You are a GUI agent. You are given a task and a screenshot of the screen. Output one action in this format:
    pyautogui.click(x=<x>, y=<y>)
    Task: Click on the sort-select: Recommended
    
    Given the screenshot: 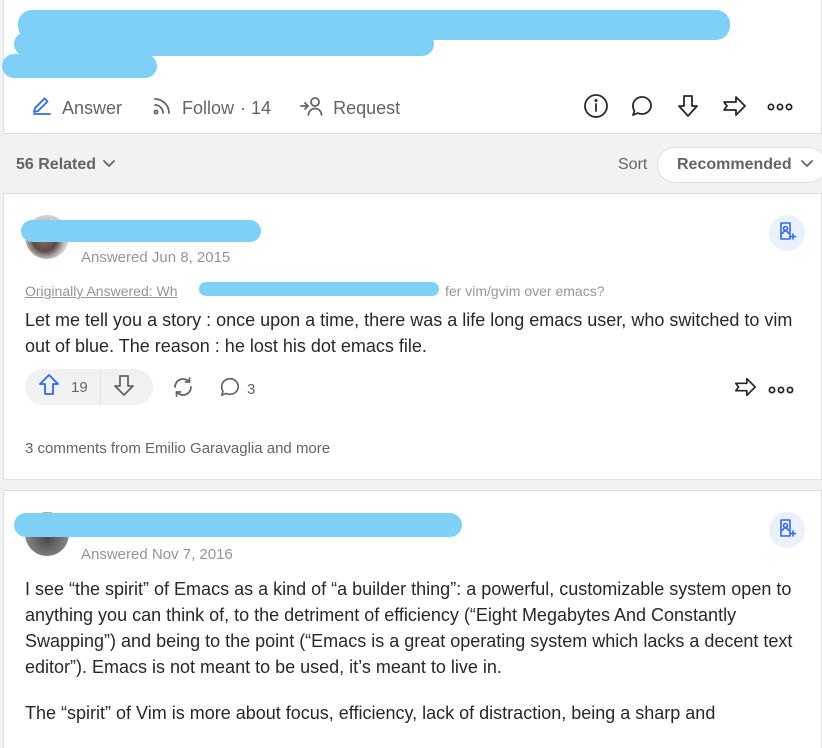 What is the action you would take?
    pyautogui.click(x=739, y=165)
    